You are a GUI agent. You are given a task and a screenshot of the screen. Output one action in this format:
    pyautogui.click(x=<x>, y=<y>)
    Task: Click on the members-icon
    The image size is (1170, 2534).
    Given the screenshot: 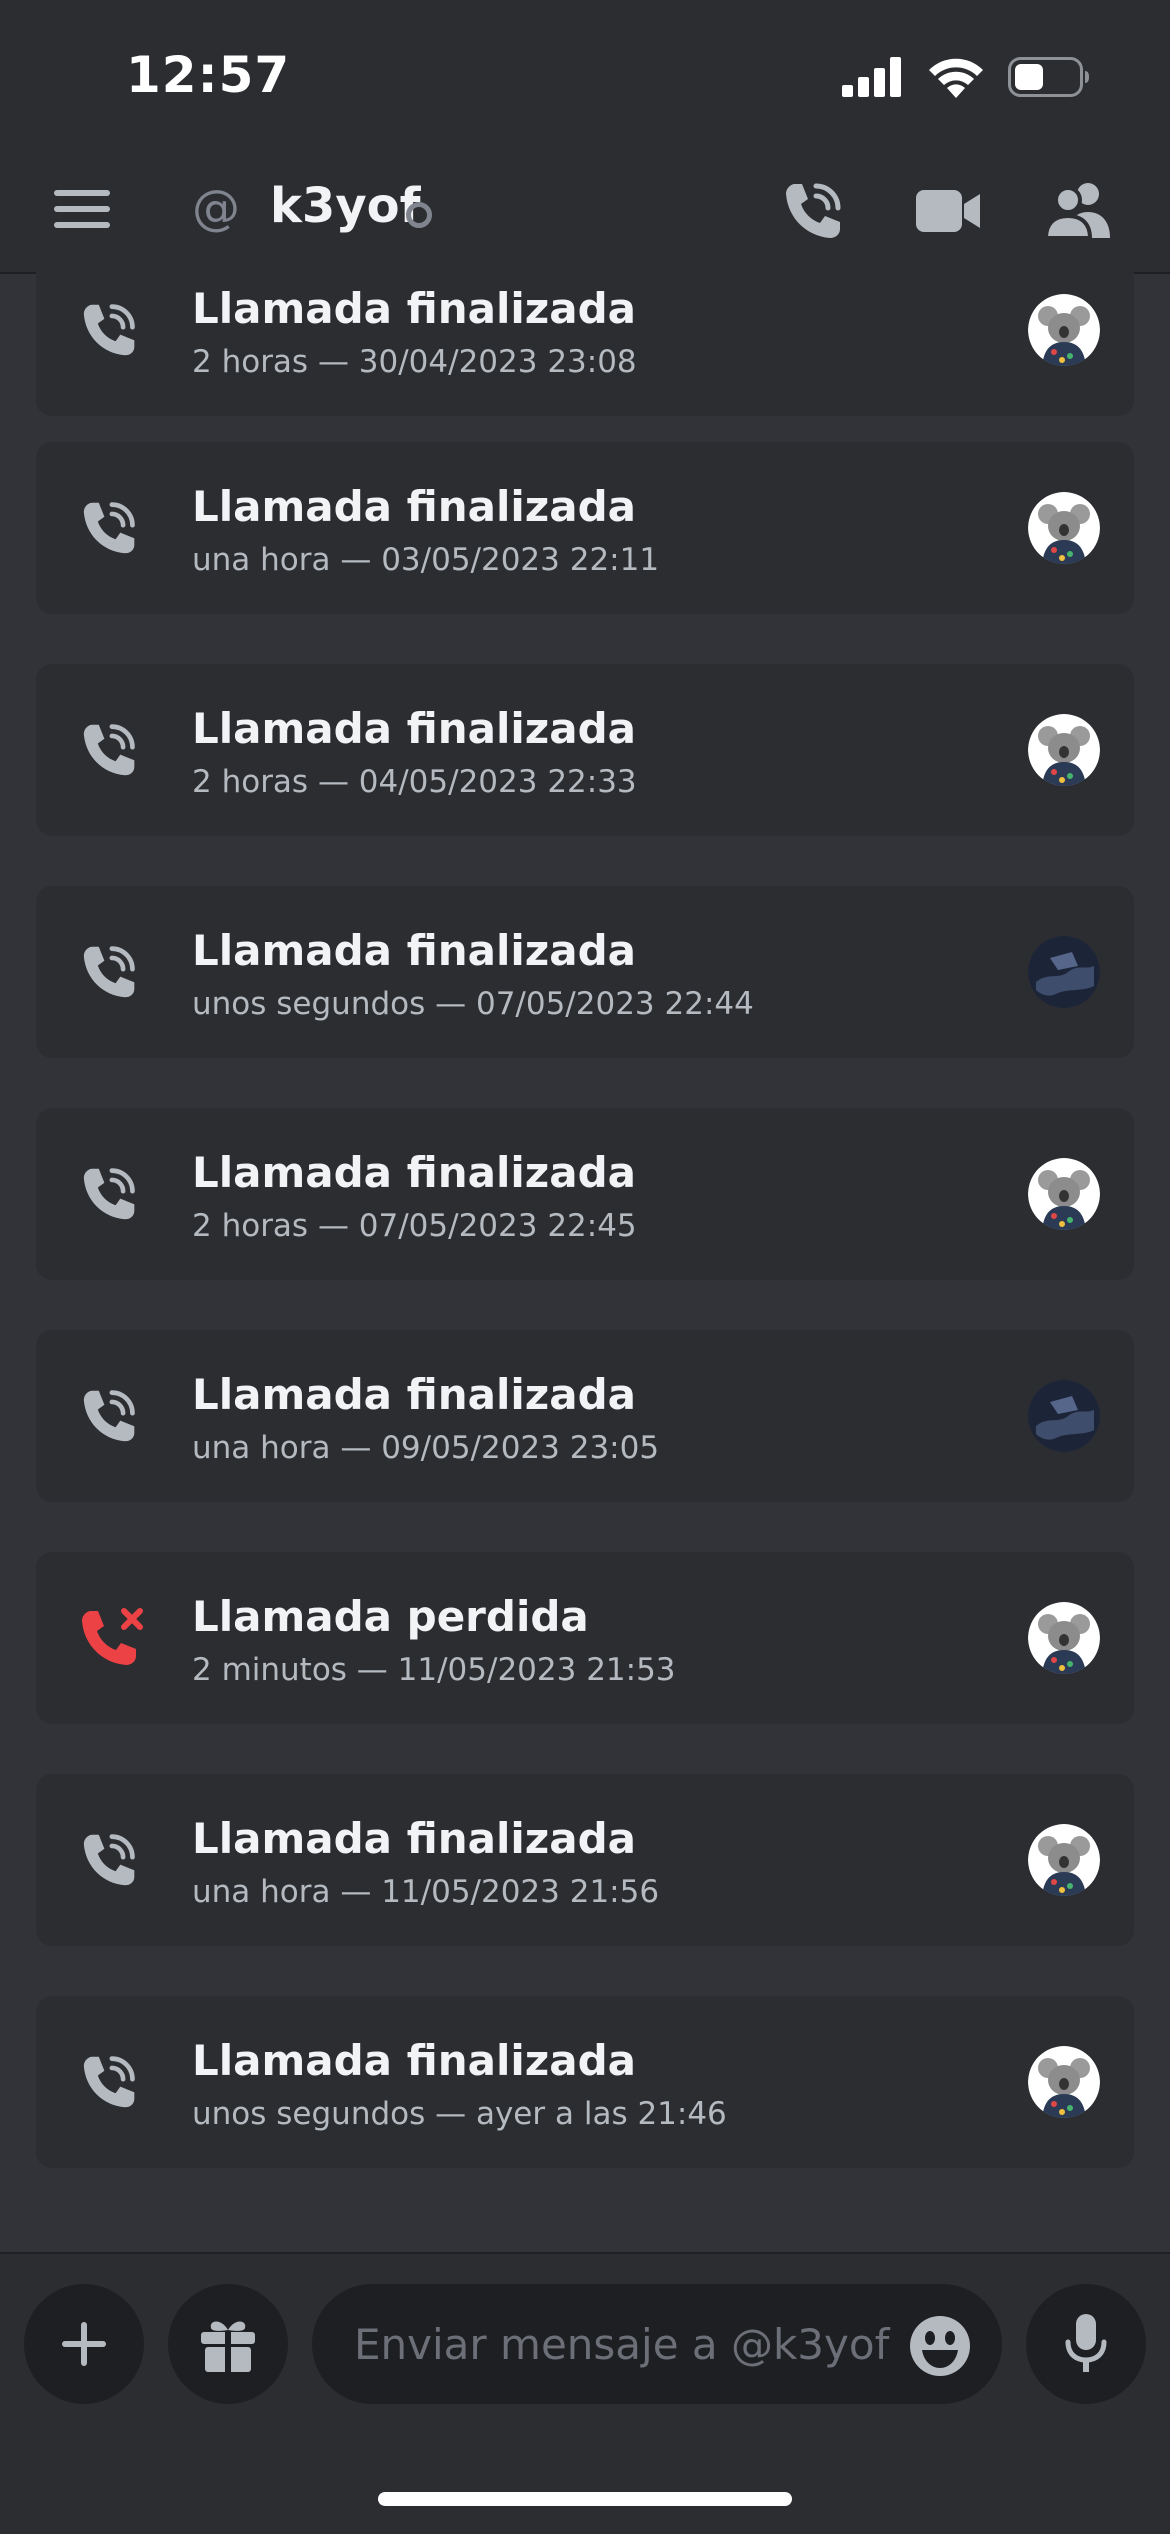 What is the action you would take?
    pyautogui.click(x=1079, y=209)
    